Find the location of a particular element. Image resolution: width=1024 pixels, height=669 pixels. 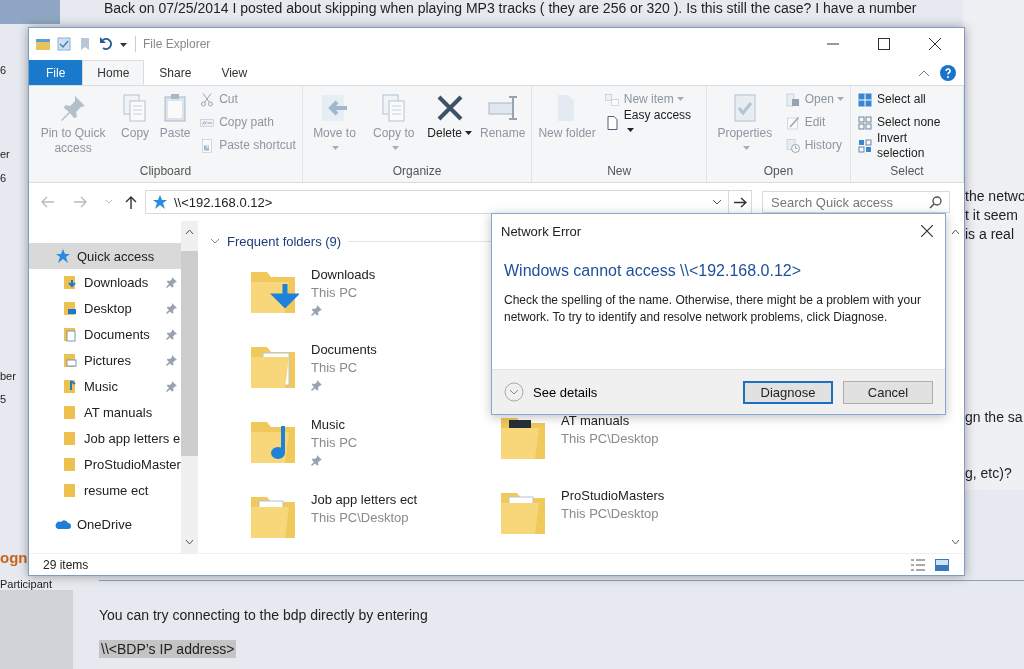

undo-icon is located at coordinates (106, 44).